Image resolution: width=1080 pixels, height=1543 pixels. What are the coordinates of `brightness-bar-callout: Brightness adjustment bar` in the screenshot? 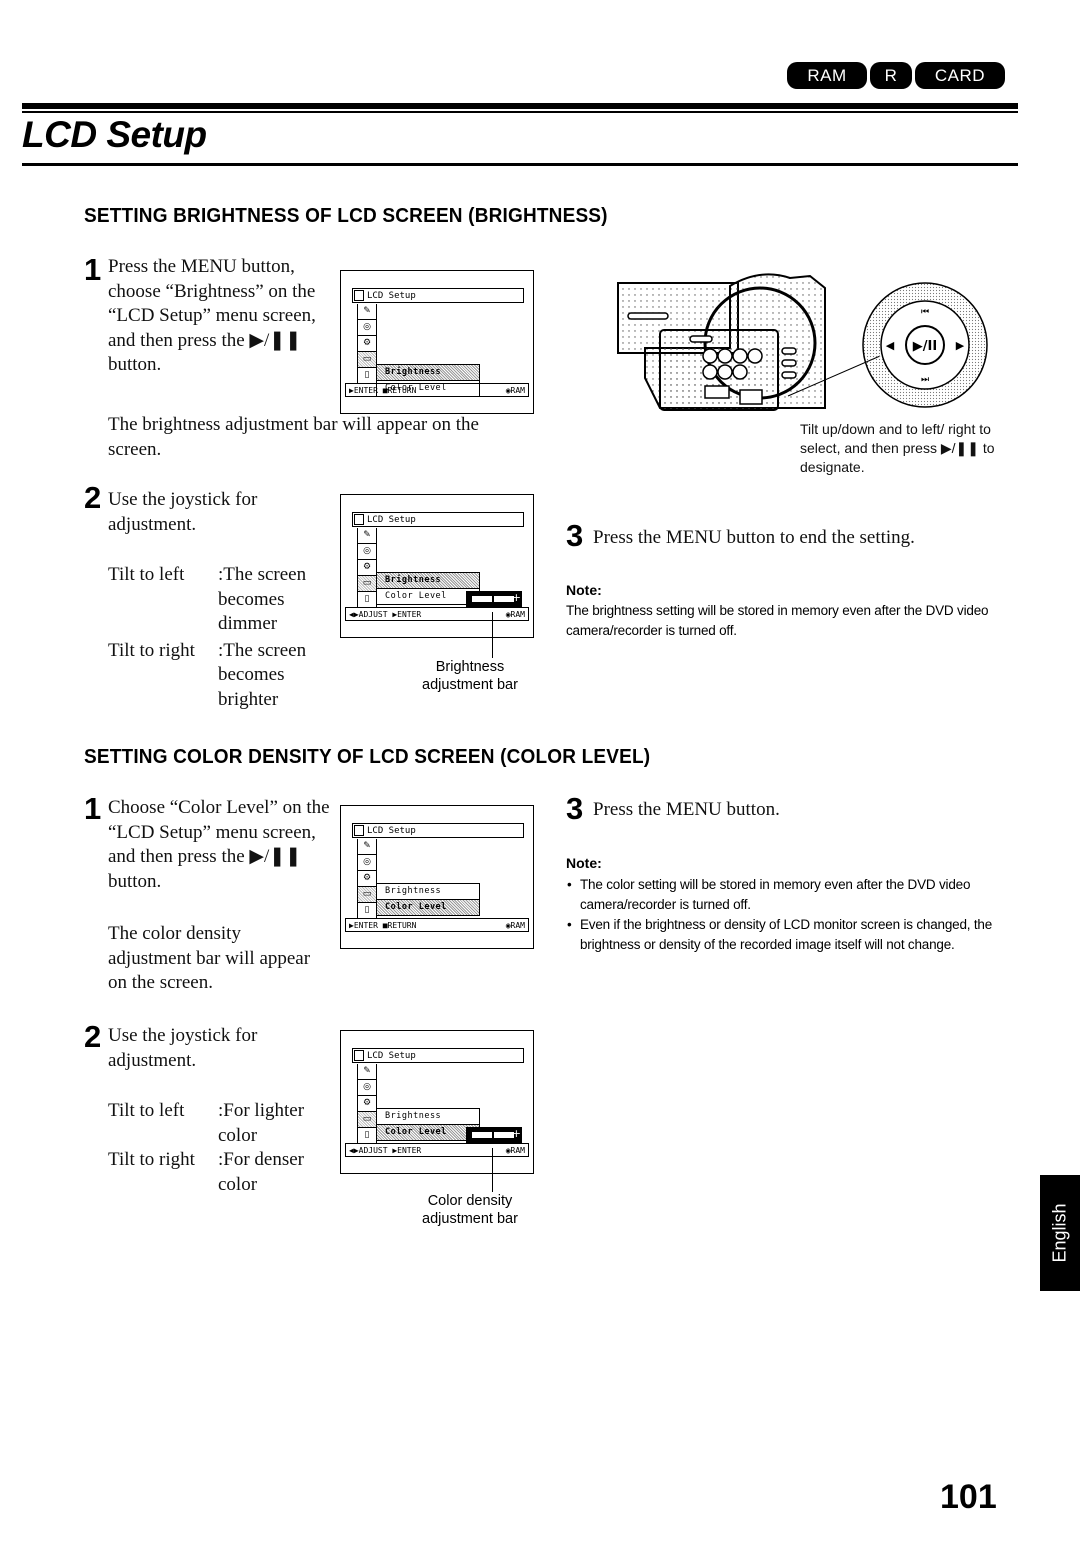 It's located at (470, 676).